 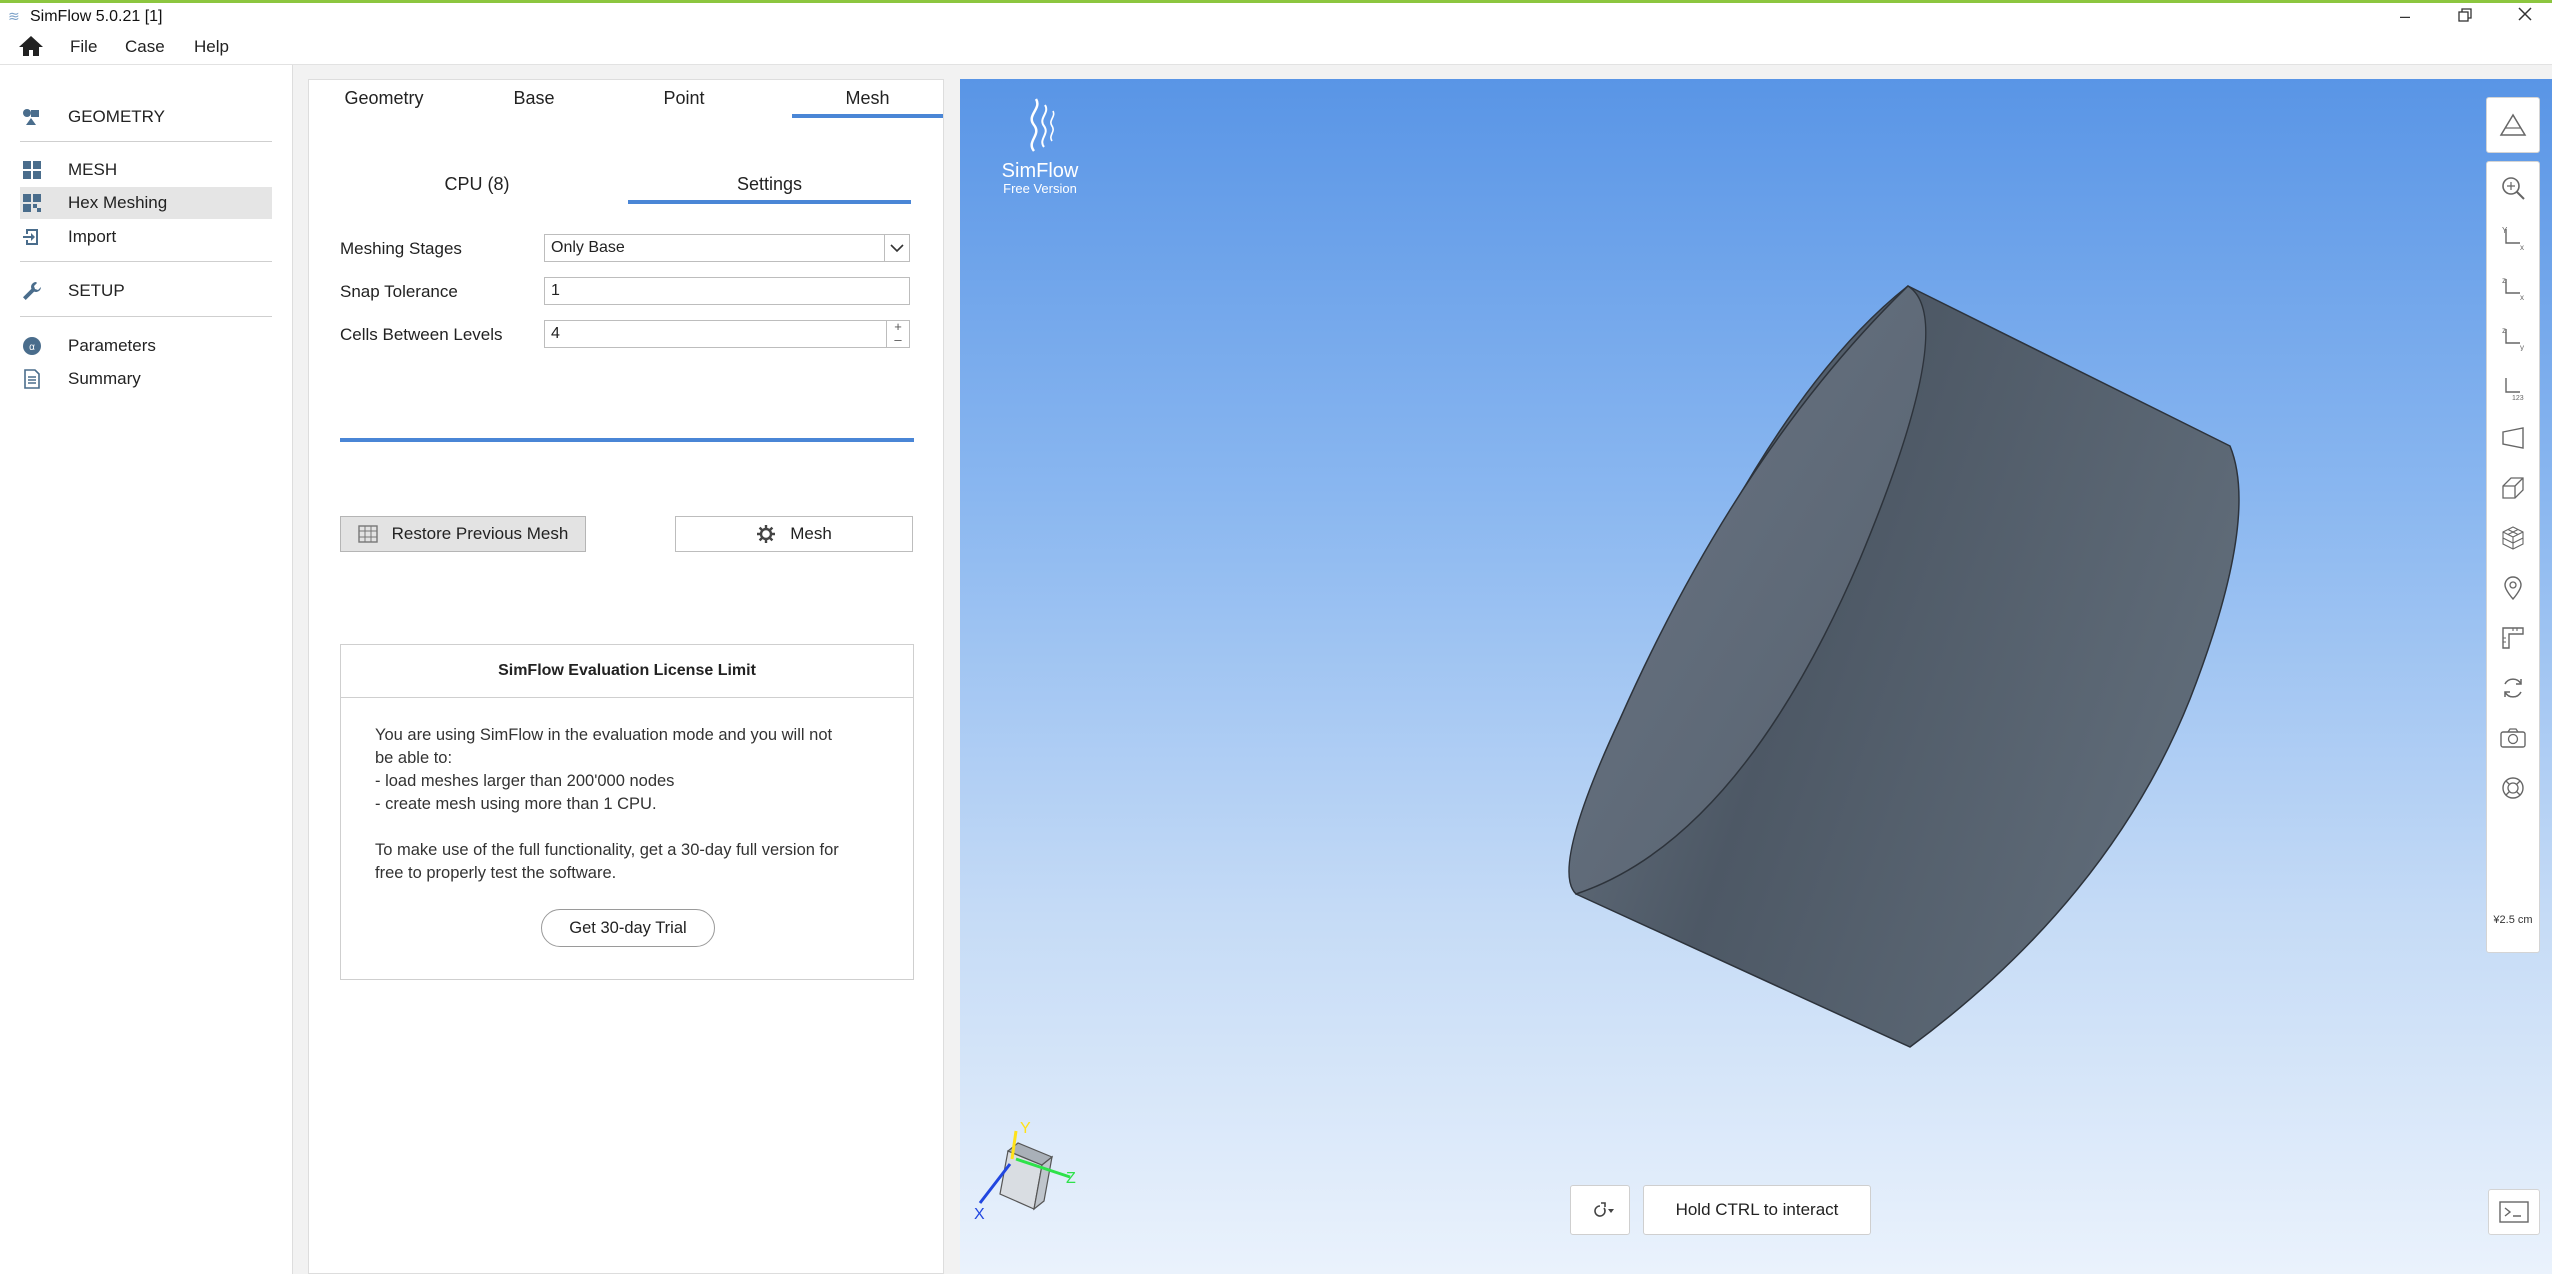 What do you see at coordinates (867, 99) in the screenshot?
I see `tab-mesh: Mesh` at bounding box center [867, 99].